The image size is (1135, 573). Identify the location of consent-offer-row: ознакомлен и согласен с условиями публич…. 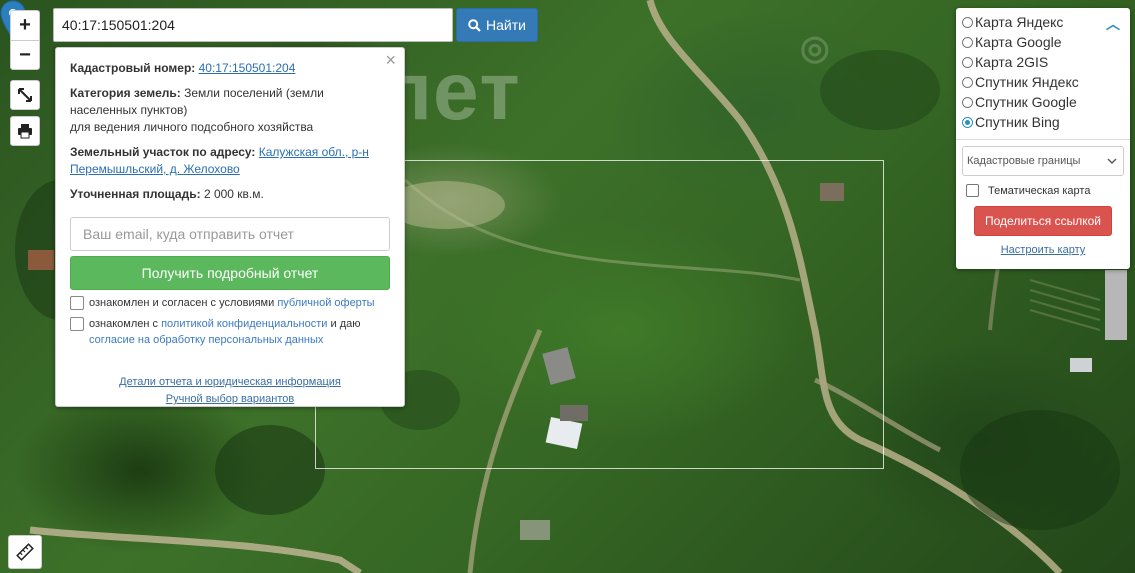
(230, 303).